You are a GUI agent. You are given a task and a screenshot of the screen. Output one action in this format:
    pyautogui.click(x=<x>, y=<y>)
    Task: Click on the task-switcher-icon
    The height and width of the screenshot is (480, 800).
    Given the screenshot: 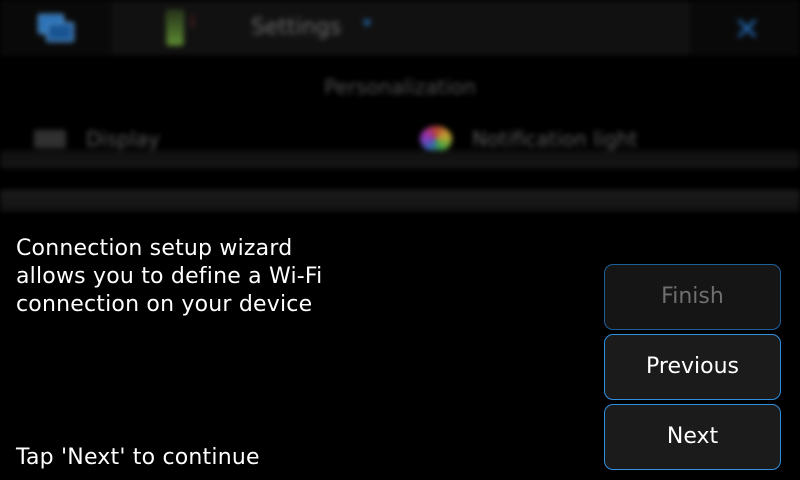 What is the action you would take?
    pyautogui.click(x=56, y=28)
    